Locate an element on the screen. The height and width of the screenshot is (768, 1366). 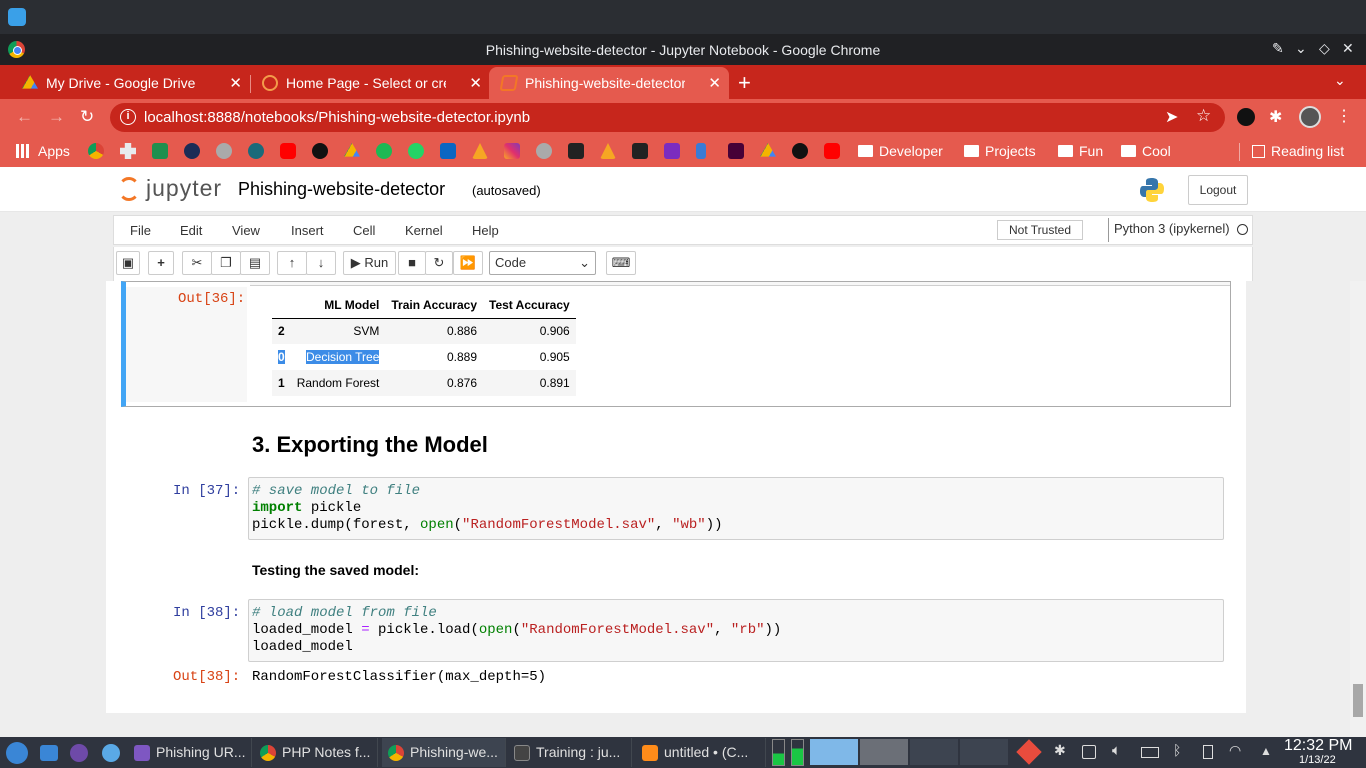
site-bookmark-icon is located at coordinates (256, 151).